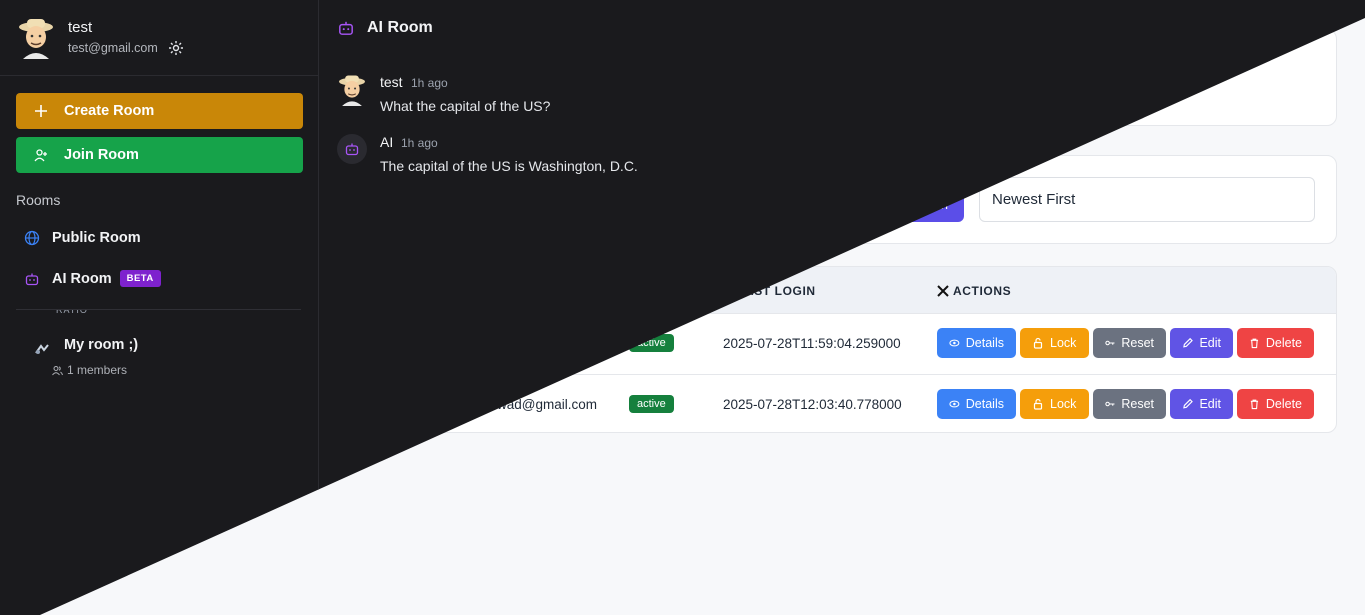  Describe the element at coordinates (32, 238) in the screenshot. I see `globe-icon` at that location.